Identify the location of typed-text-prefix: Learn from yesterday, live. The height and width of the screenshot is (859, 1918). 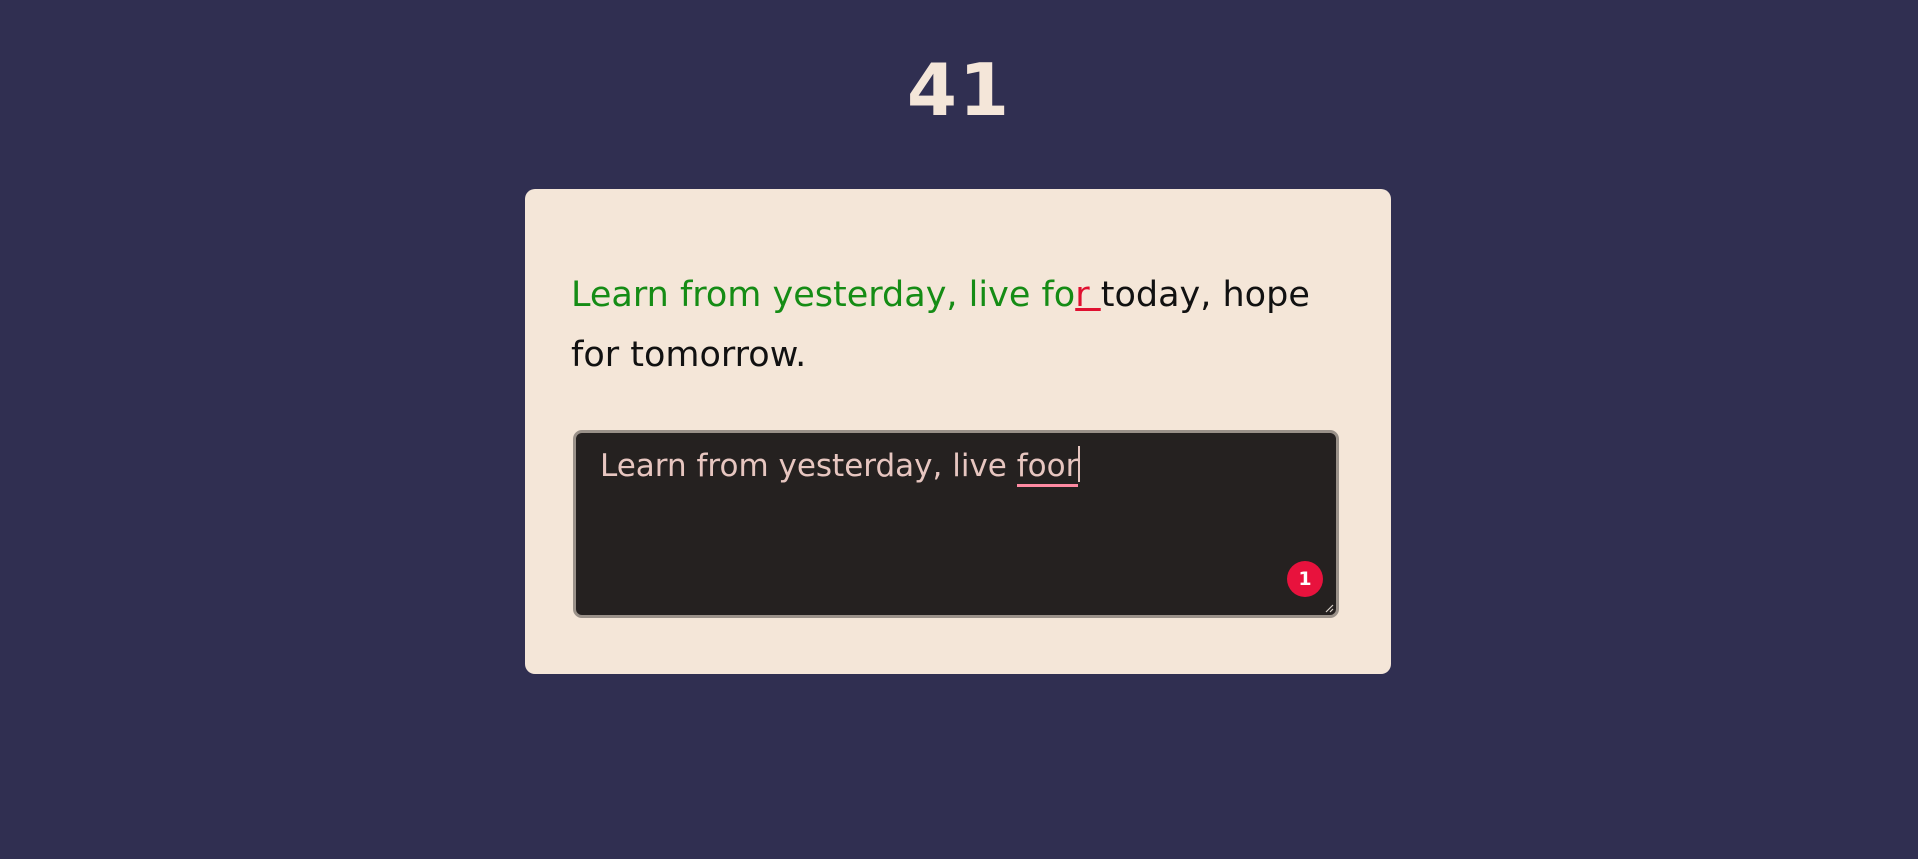
(808, 466).